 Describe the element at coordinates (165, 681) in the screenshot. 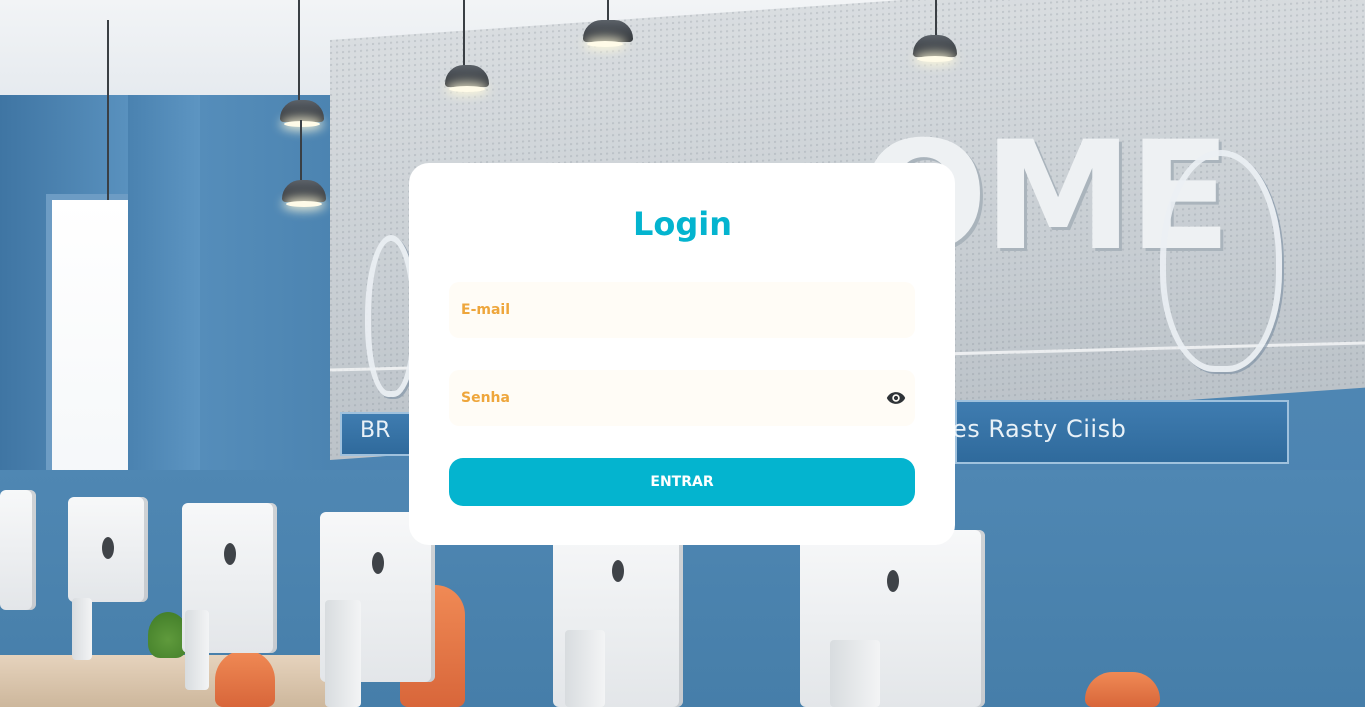

I see `desk` at that location.